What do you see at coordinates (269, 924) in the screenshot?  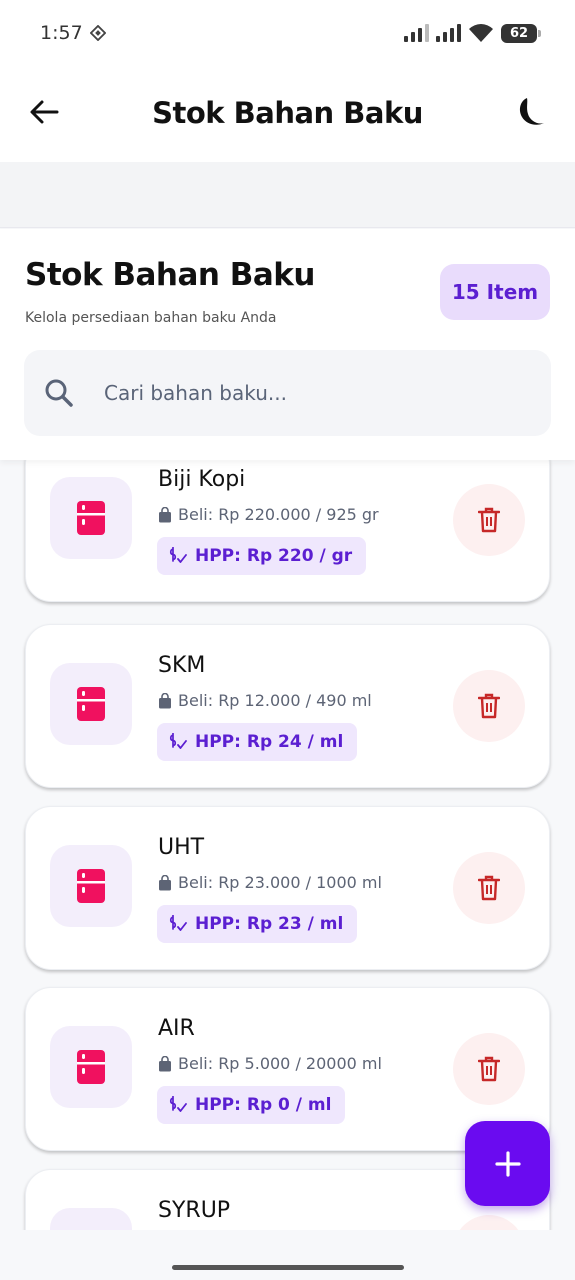 I see `item-hpp-text: HPP: Rp 23 / ml` at bounding box center [269, 924].